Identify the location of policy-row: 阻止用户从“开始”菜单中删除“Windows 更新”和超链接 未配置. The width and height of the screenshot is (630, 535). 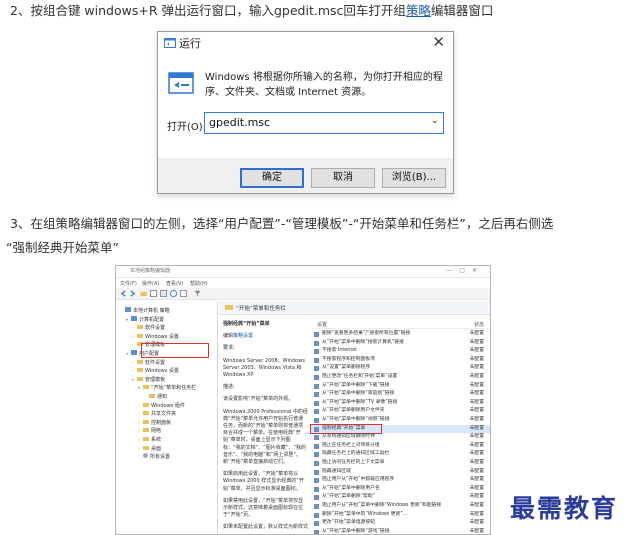
(400, 506).